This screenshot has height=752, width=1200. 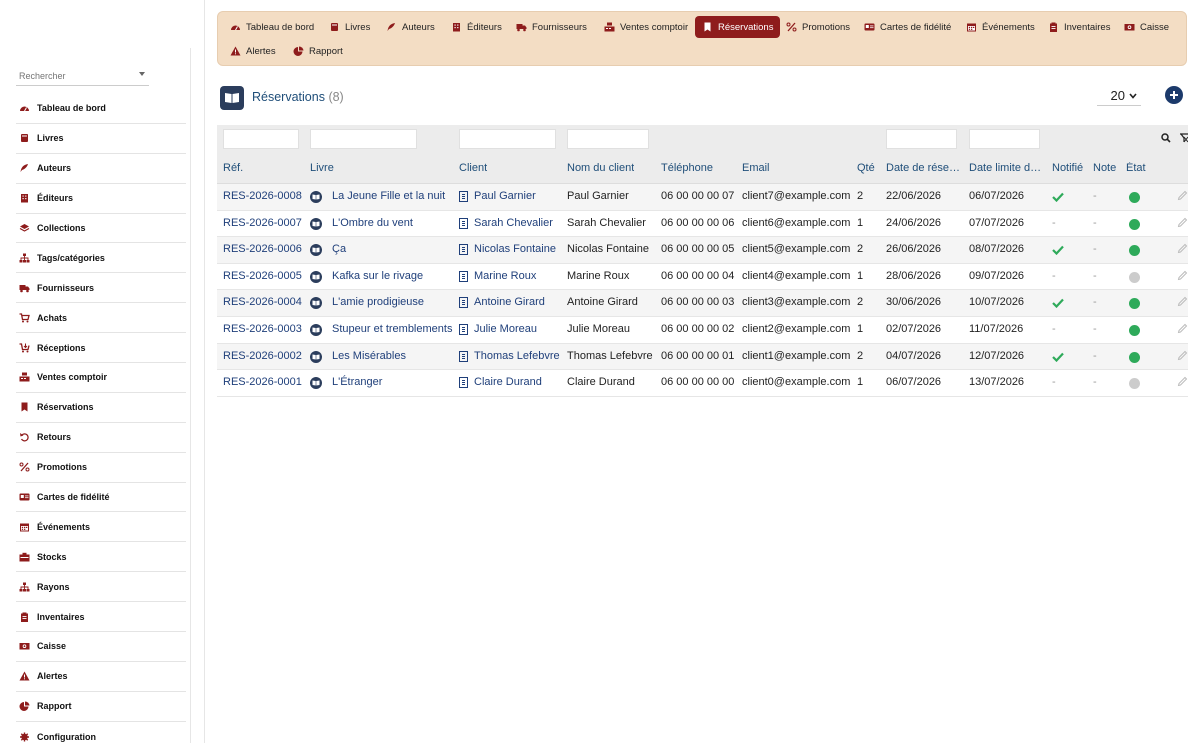 I want to click on column-header: Livre, so click(x=322, y=168).